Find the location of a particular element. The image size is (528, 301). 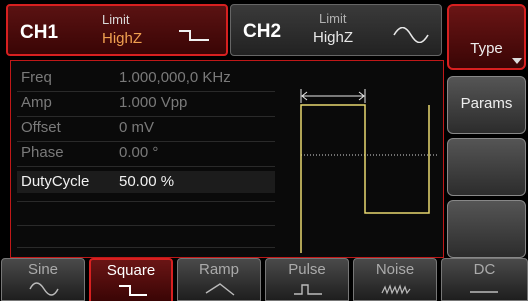

function-key-square: Square is located at coordinates (131, 279).